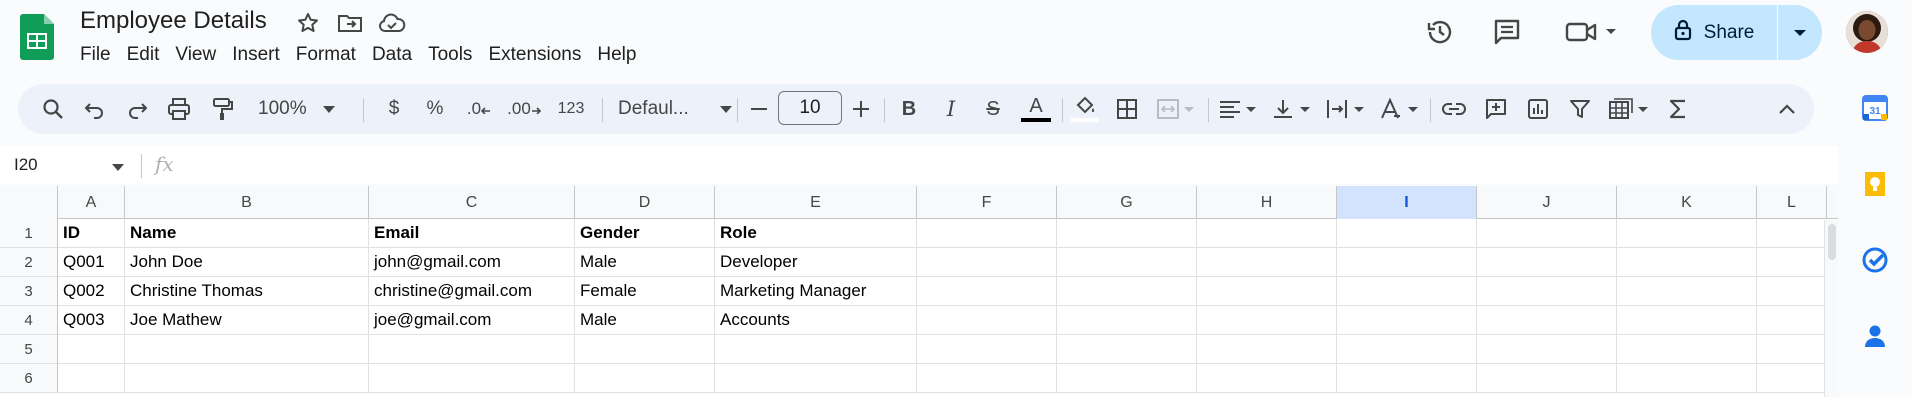  I want to click on column-header-f: F, so click(987, 202).